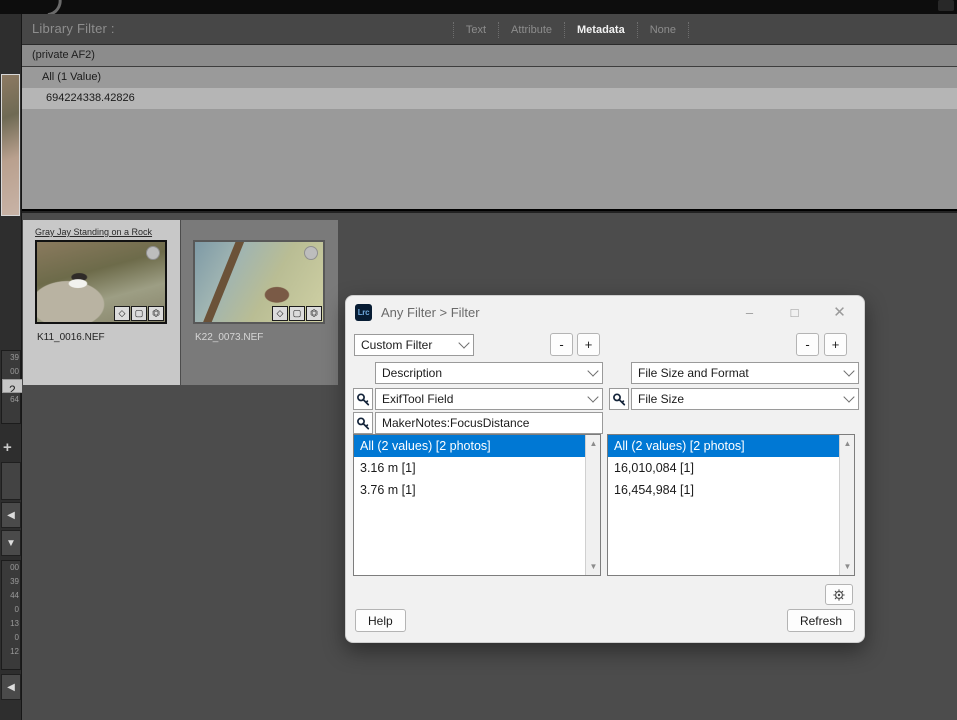 The width and height of the screenshot is (957, 720). What do you see at coordinates (662, 29) in the screenshot?
I see `tab-none: None` at bounding box center [662, 29].